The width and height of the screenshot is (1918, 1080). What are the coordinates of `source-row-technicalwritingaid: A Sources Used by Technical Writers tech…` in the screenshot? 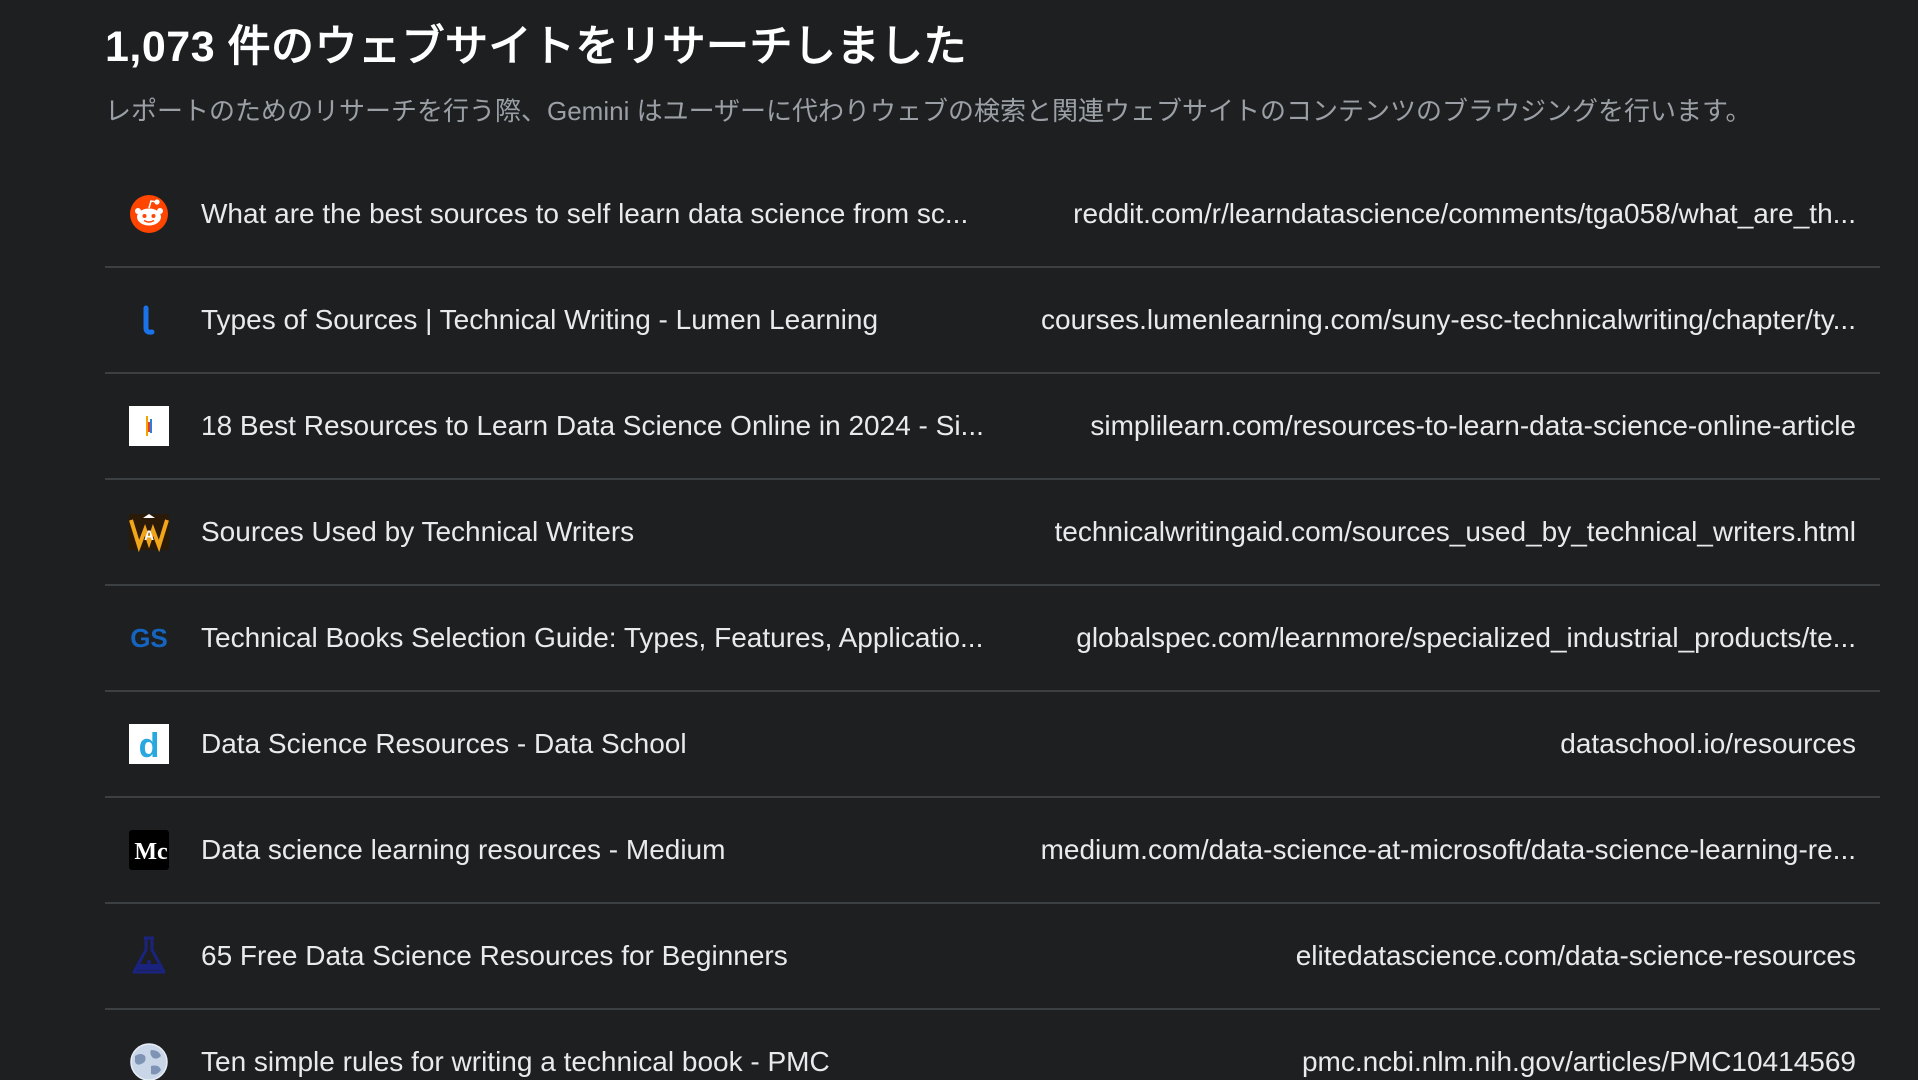 It's located at (992, 533).